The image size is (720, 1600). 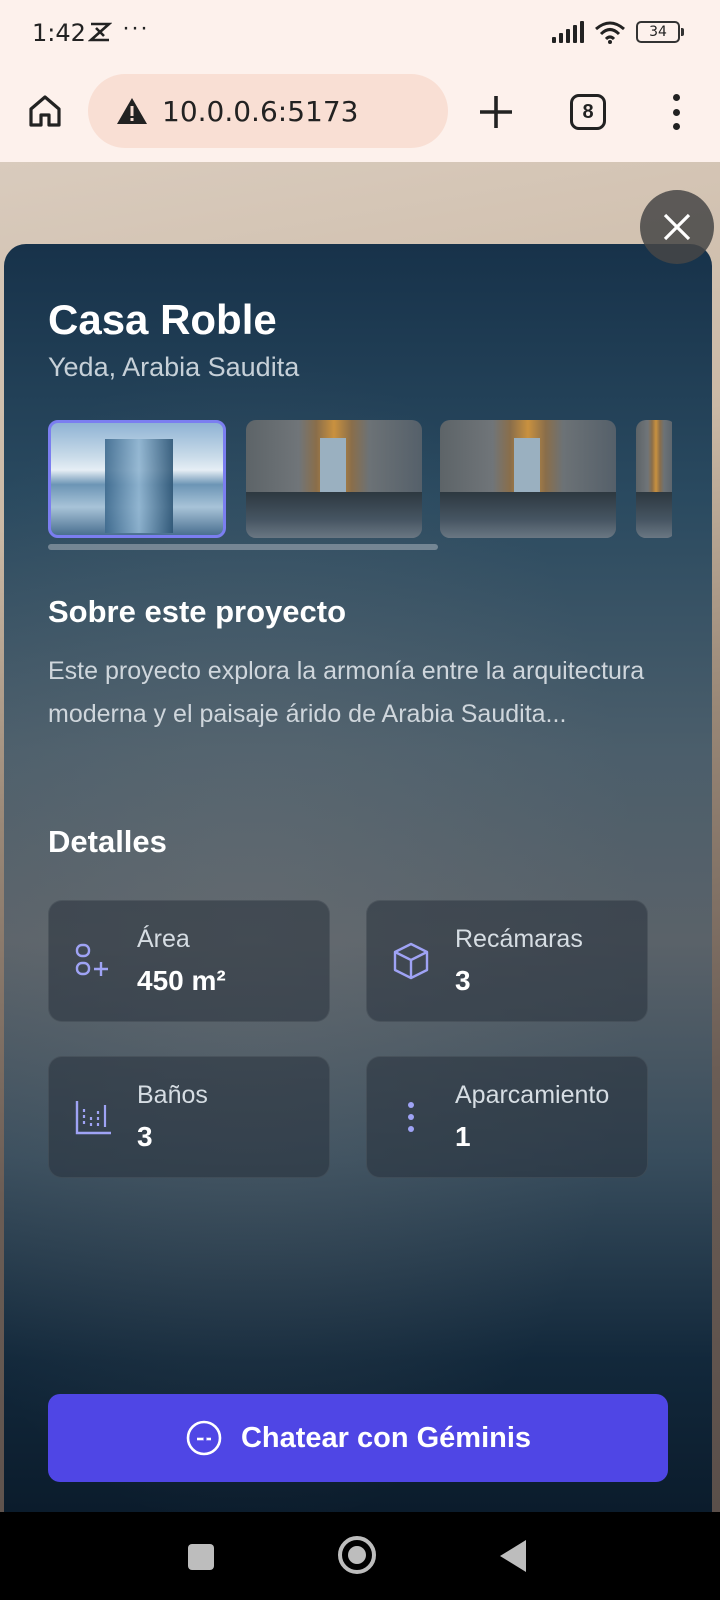 I want to click on wifi-icon, so click(x=610, y=32).